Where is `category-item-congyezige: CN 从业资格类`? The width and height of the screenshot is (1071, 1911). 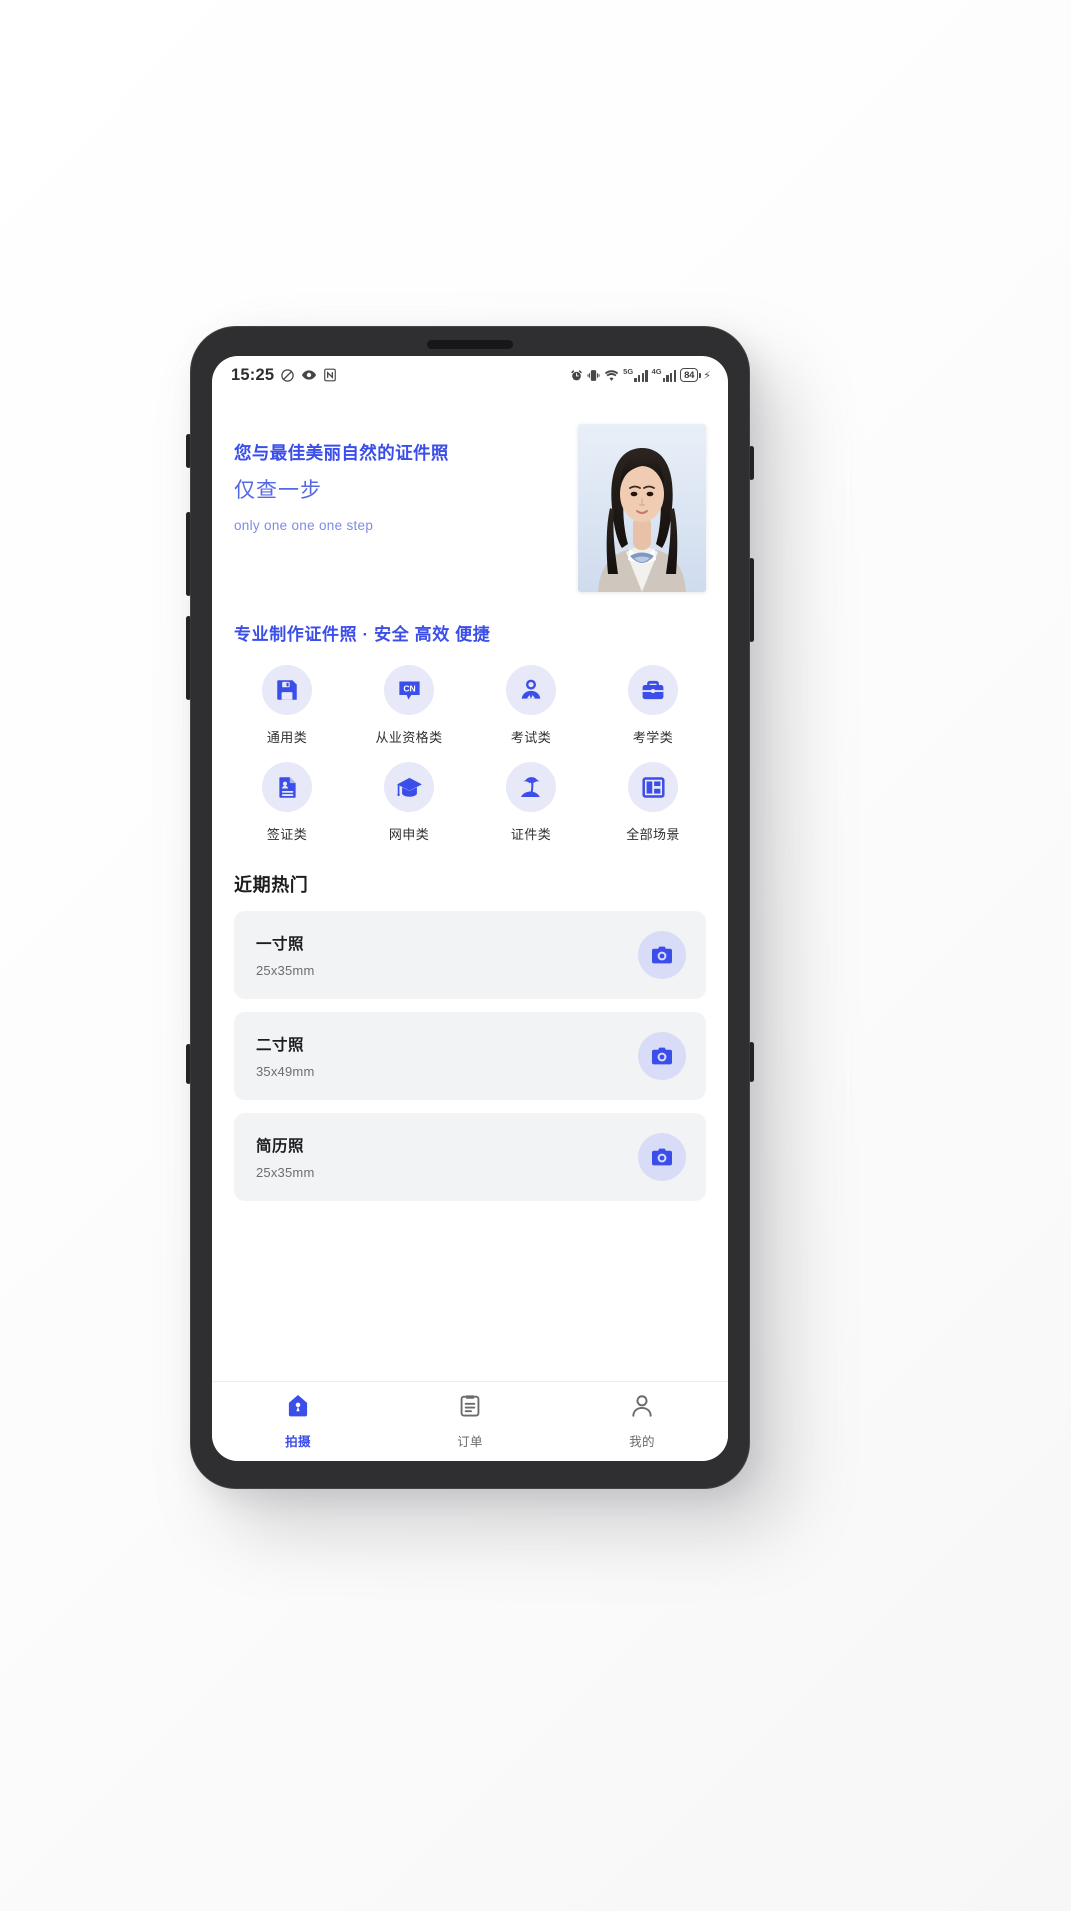
category-item-congyezige: CN 从业资格类 is located at coordinates (409, 705).